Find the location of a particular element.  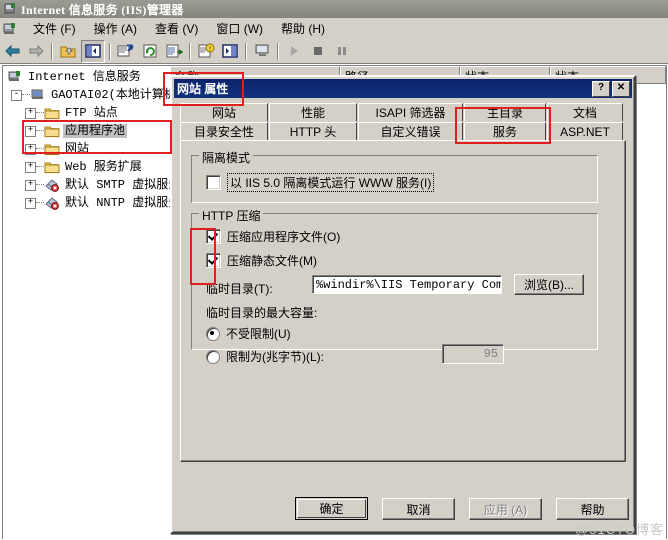

apply-button-label: 应用 (A) is located at coordinates (505, 509).